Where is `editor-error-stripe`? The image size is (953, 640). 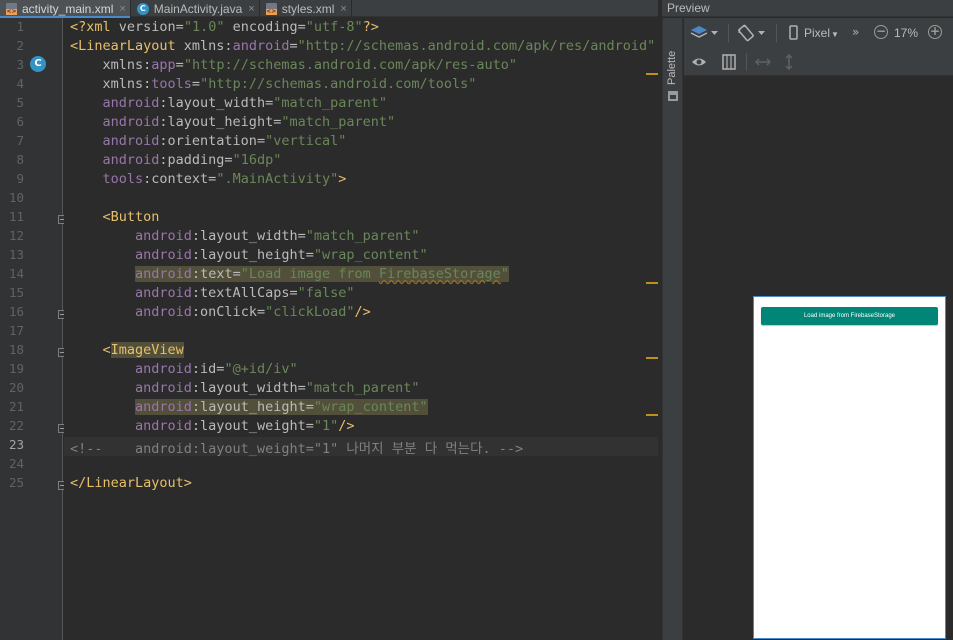
editor-error-stripe is located at coordinates (652, 329).